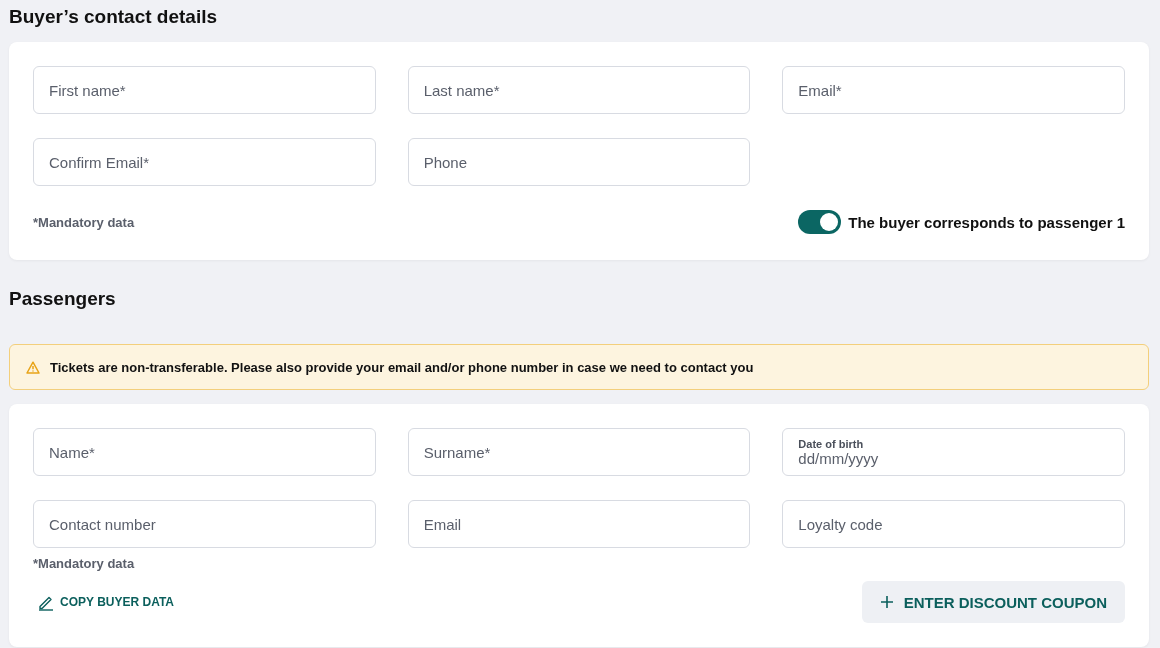 The width and height of the screenshot is (1160, 648). Describe the element at coordinates (579, 452) in the screenshot. I see `input-field: Surname*` at that location.